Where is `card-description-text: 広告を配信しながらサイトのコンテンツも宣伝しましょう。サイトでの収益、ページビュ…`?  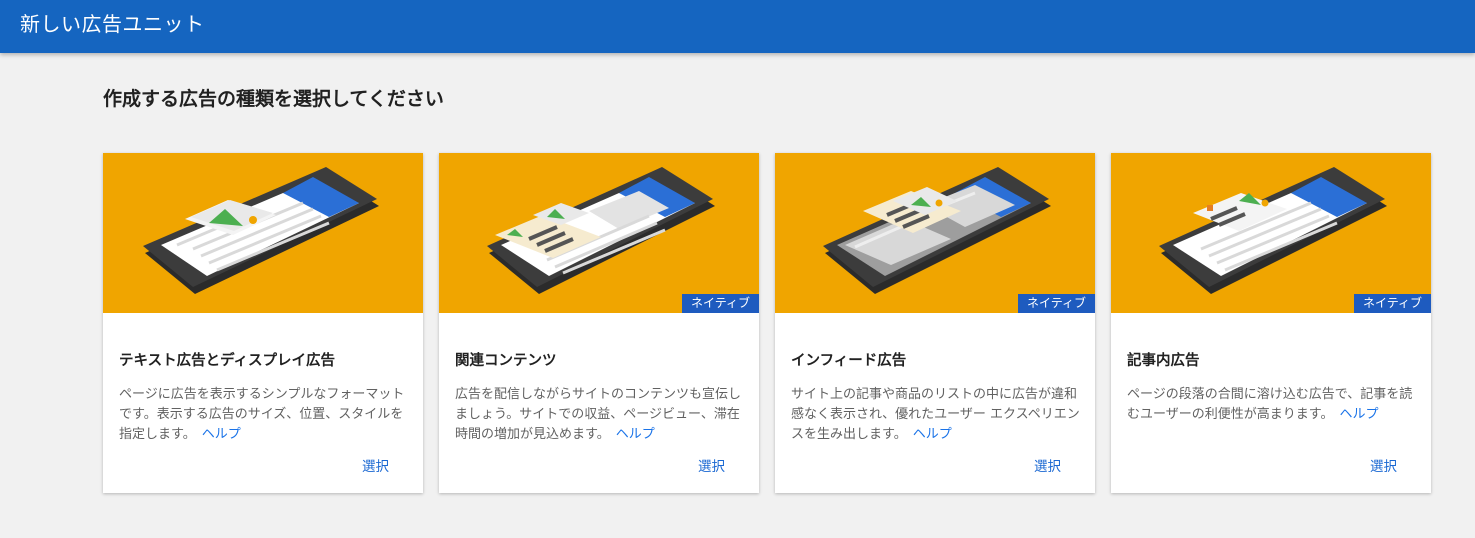
card-description-text: 広告を配信しながらサイトのコンテンツも宣伝しましょう。サイトでの収益、ページビュ… is located at coordinates (598, 414).